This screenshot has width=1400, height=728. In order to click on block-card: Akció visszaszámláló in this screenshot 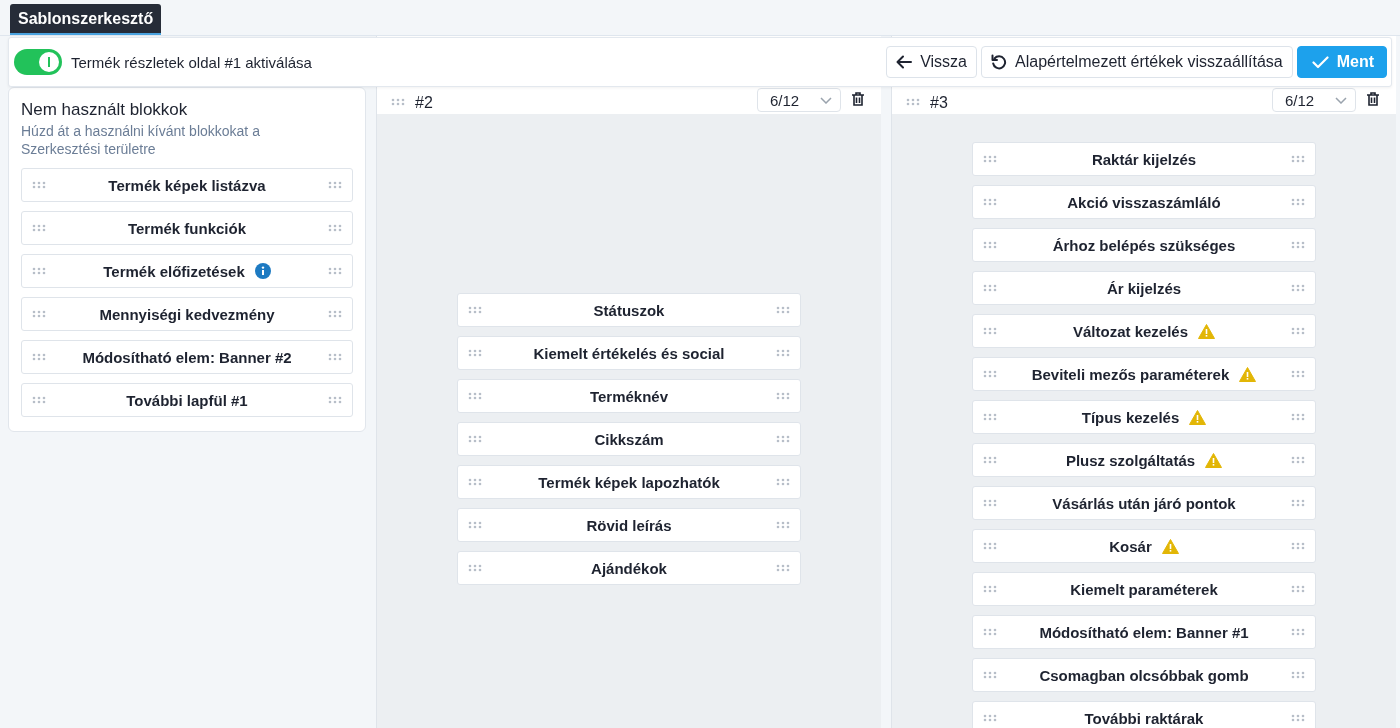, I will do `click(1144, 202)`.